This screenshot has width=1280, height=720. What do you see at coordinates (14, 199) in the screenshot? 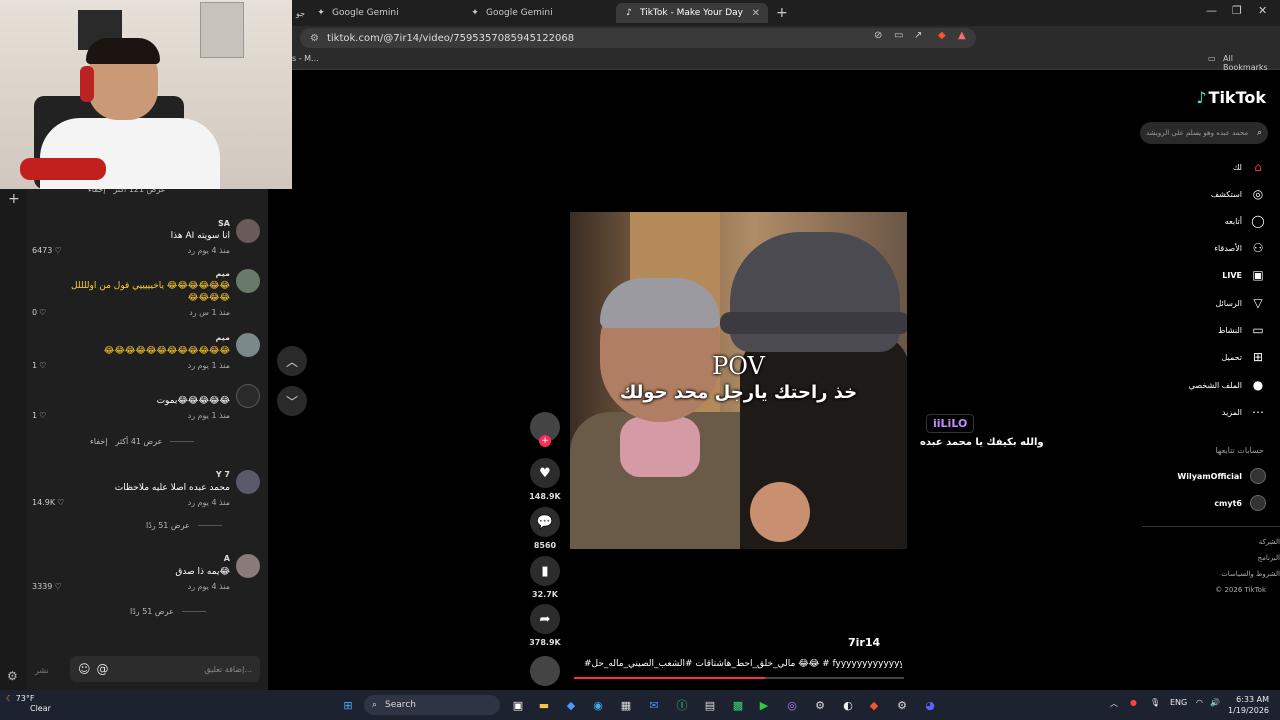
I see `add-icon: +` at bounding box center [14, 199].